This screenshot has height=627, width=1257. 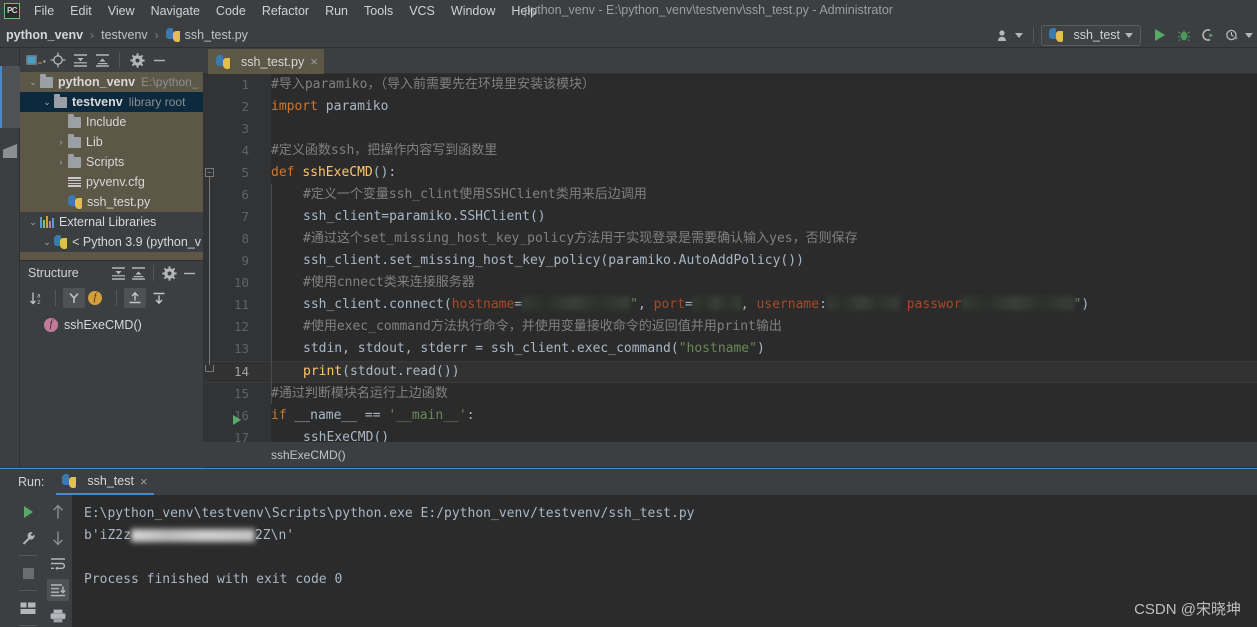 What do you see at coordinates (111, 122) in the screenshot?
I see `tree-node-include: Include` at bounding box center [111, 122].